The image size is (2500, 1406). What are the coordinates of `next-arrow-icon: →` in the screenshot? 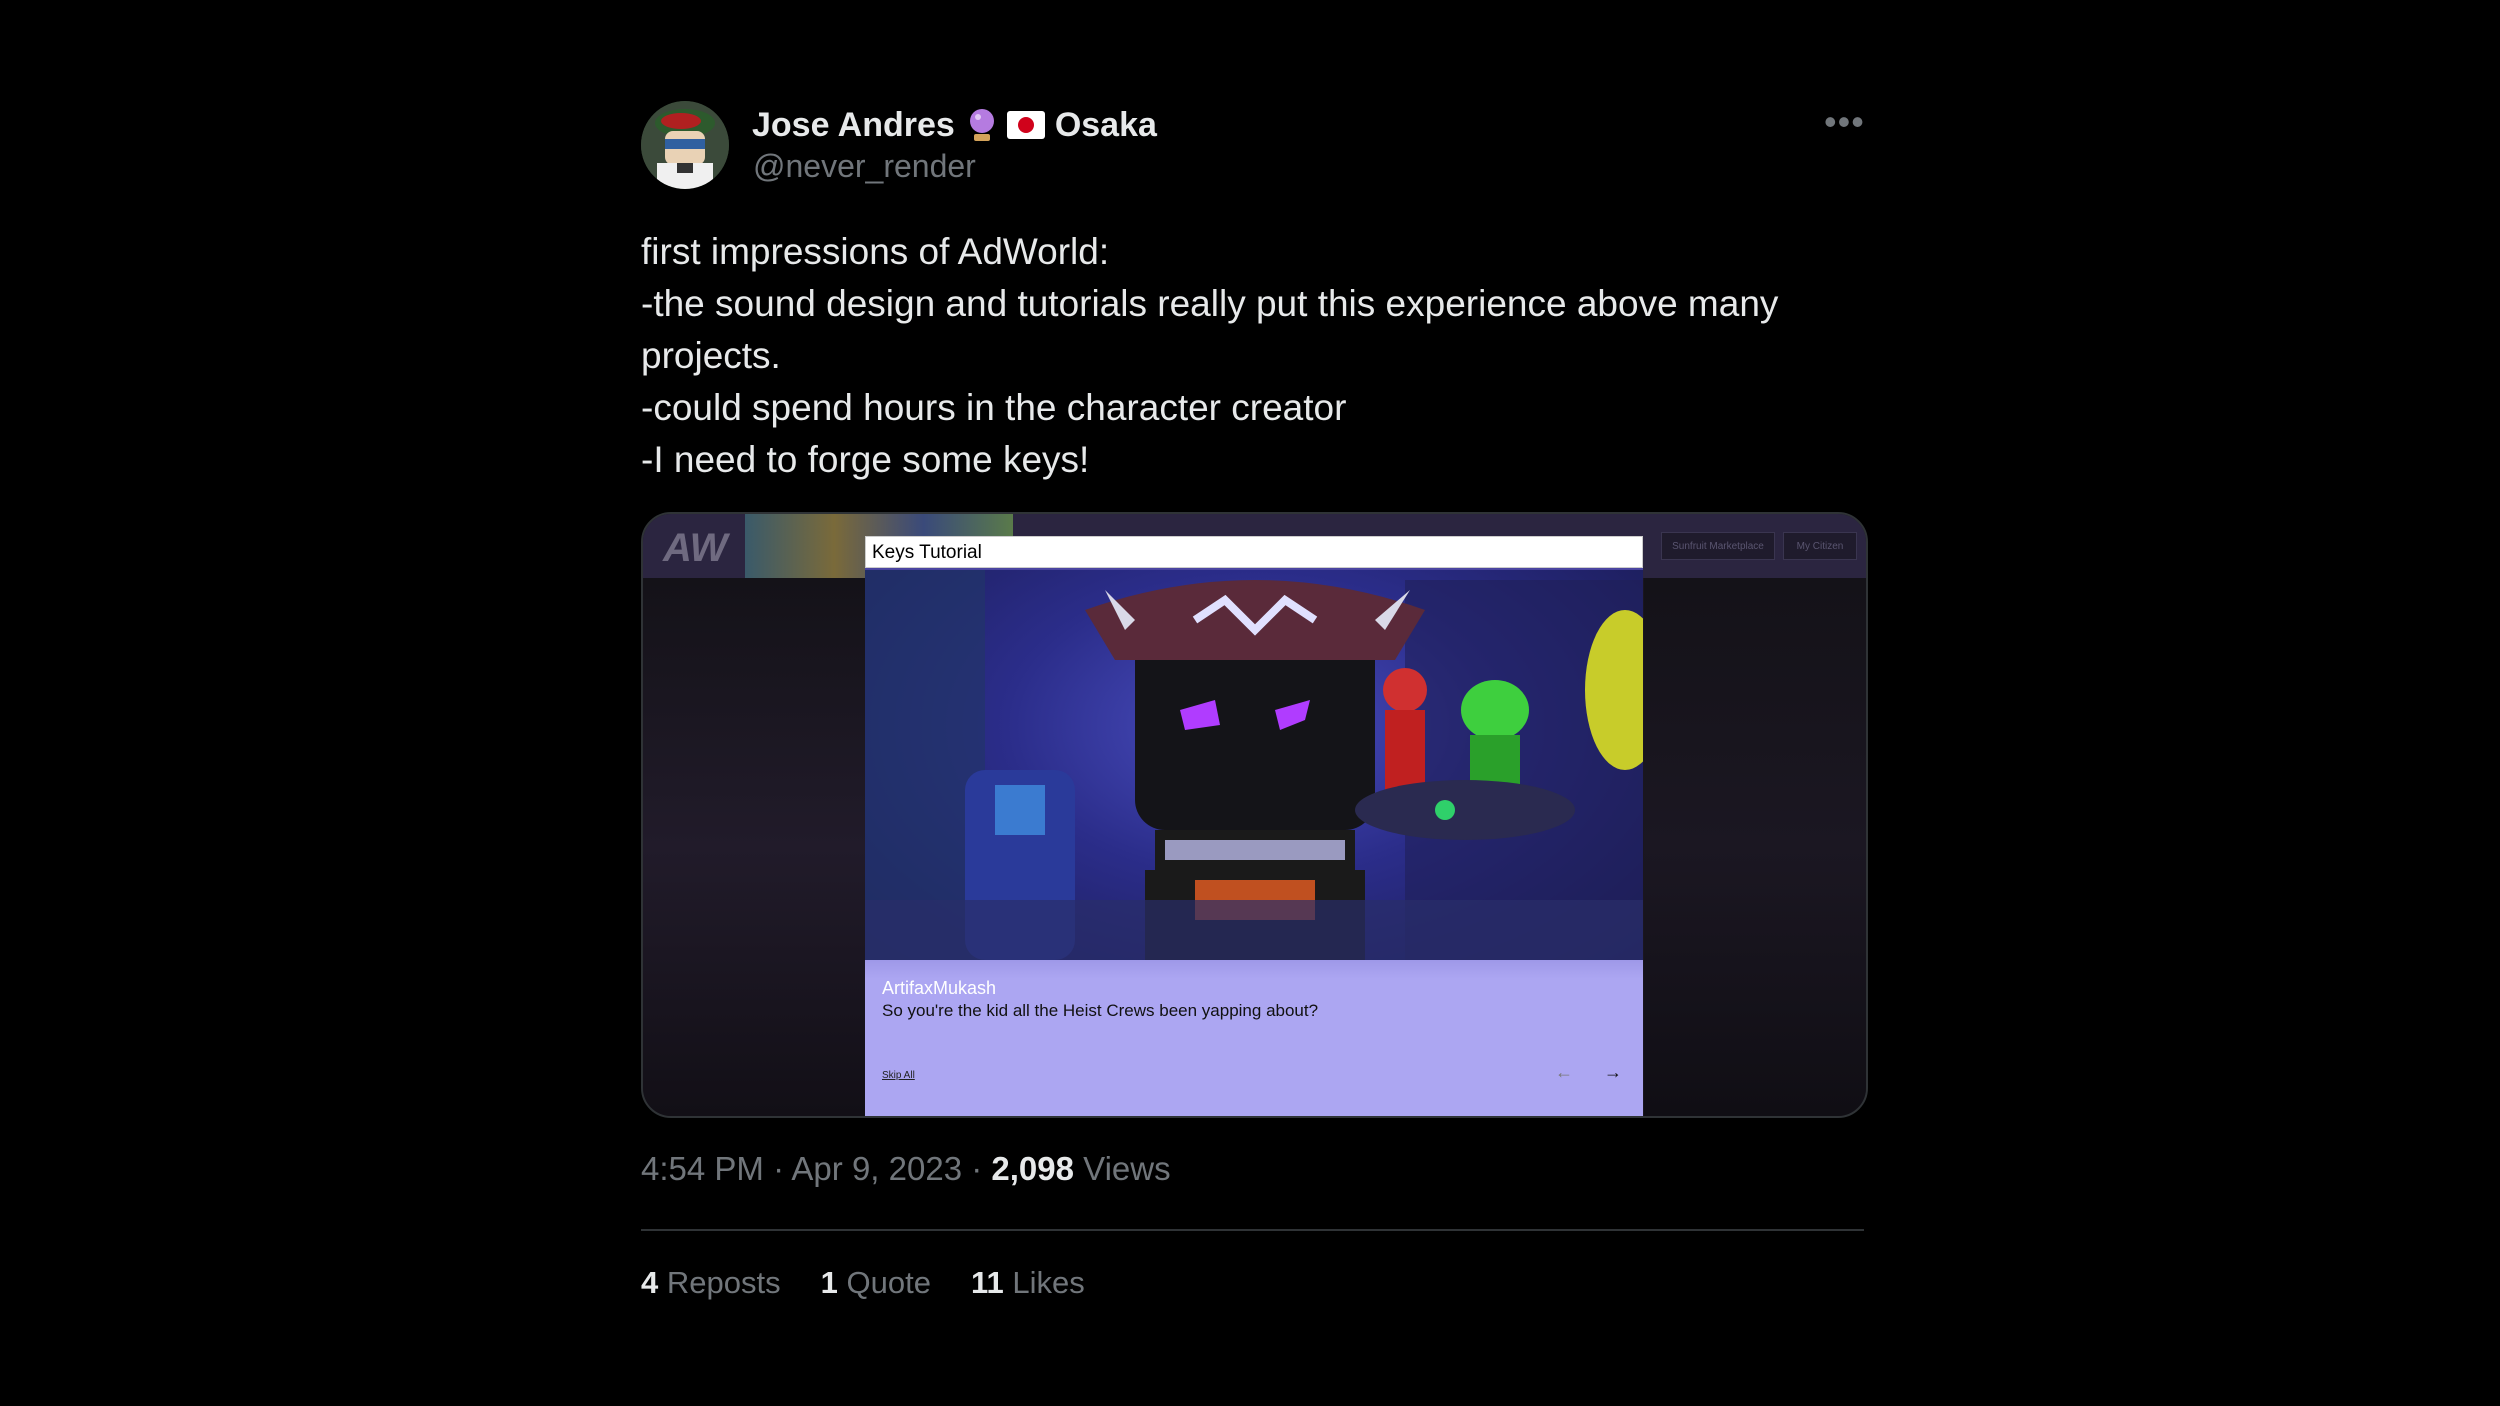 It's located at (1613, 1072).